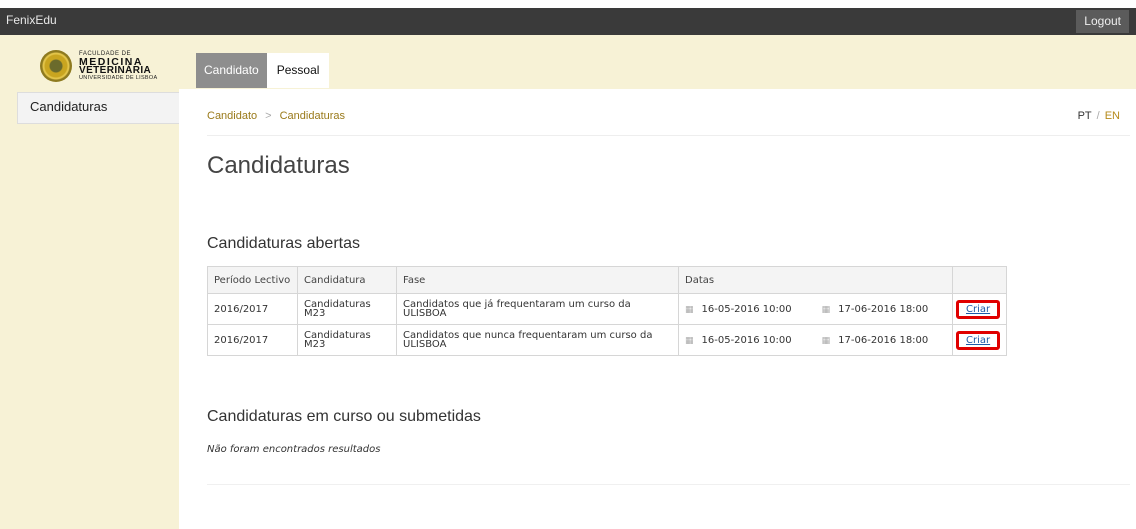 Image resolution: width=1136 pixels, height=529 pixels. I want to click on header-fase: Fase, so click(537, 280).